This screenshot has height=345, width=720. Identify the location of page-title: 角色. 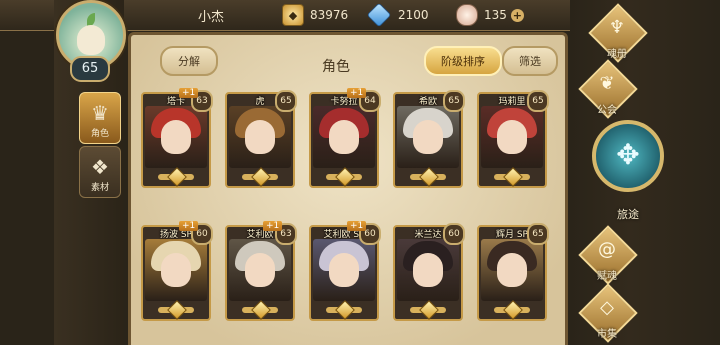
(336, 67).